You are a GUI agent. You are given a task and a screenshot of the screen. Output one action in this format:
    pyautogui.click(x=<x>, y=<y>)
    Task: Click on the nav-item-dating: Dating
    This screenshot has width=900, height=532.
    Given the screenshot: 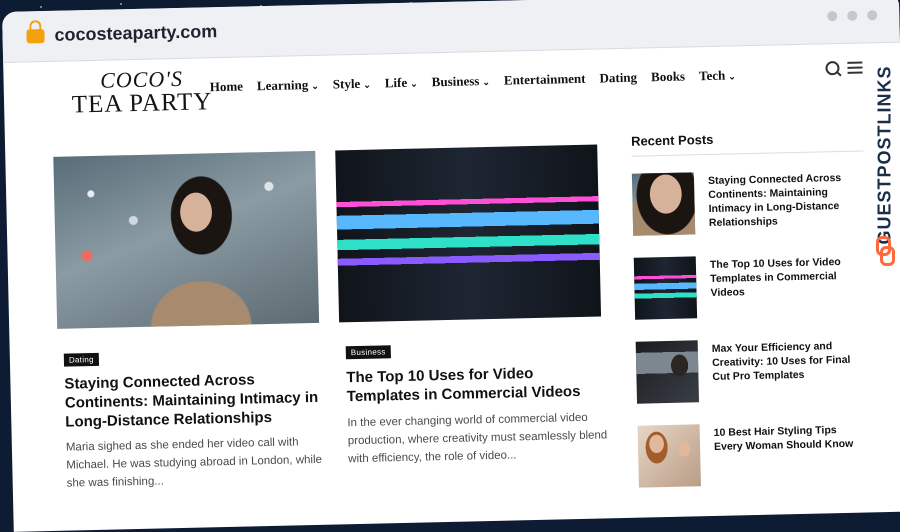 What is the action you would take?
    pyautogui.click(x=618, y=78)
    